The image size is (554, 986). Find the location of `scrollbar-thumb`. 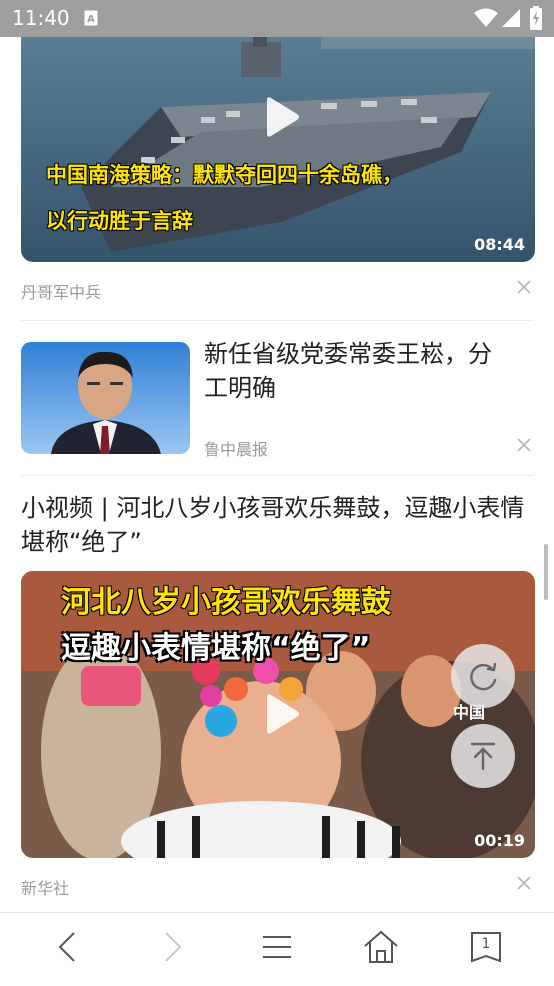

scrollbar-thumb is located at coordinates (546, 572).